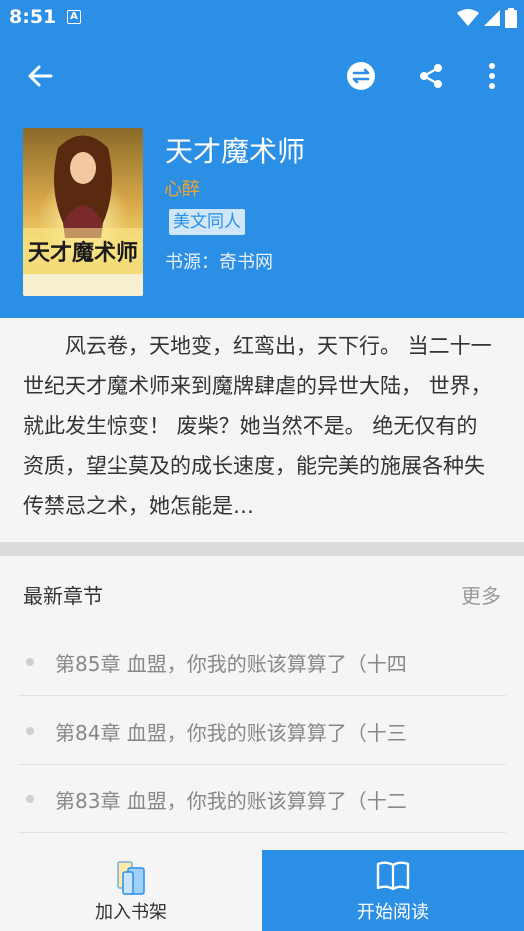 The image size is (524, 931). I want to click on arrow-left-icon, so click(40, 76).